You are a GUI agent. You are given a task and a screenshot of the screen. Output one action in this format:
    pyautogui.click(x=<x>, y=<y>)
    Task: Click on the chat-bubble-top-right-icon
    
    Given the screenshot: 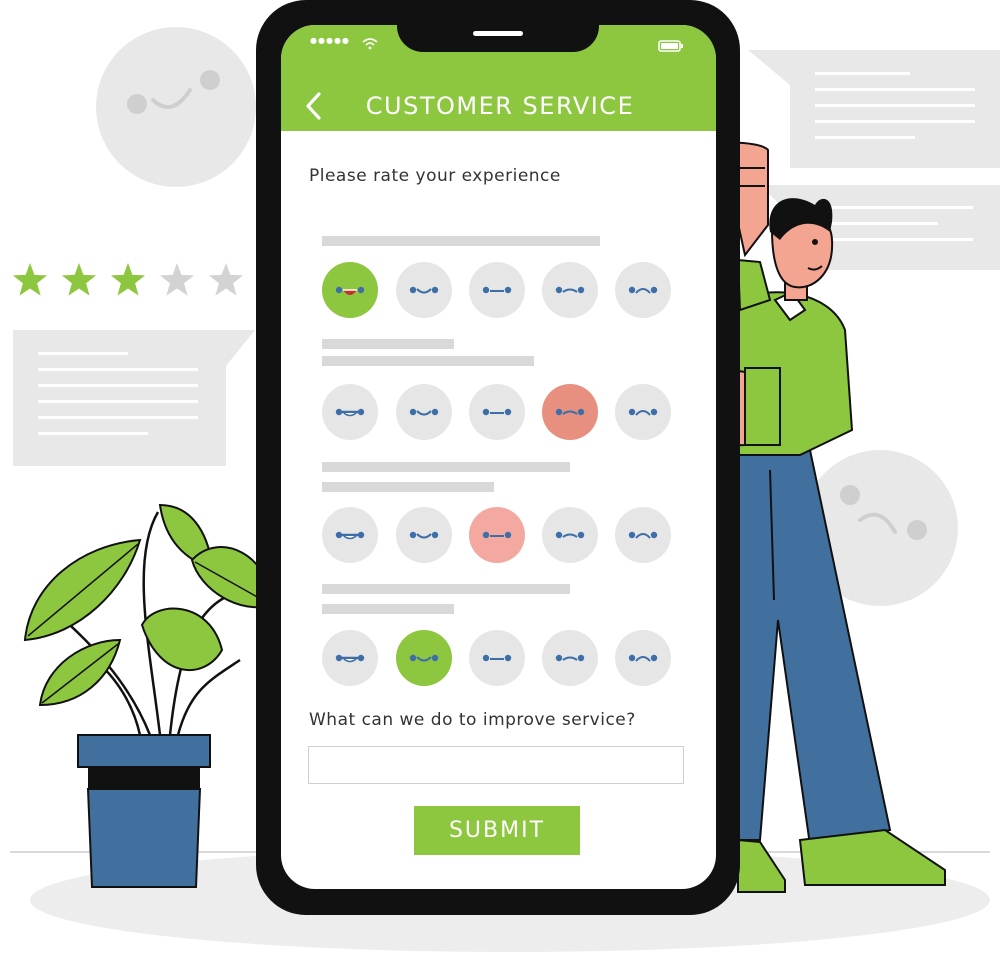 What is the action you would take?
    pyautogui.click(x=874, y=109)
    